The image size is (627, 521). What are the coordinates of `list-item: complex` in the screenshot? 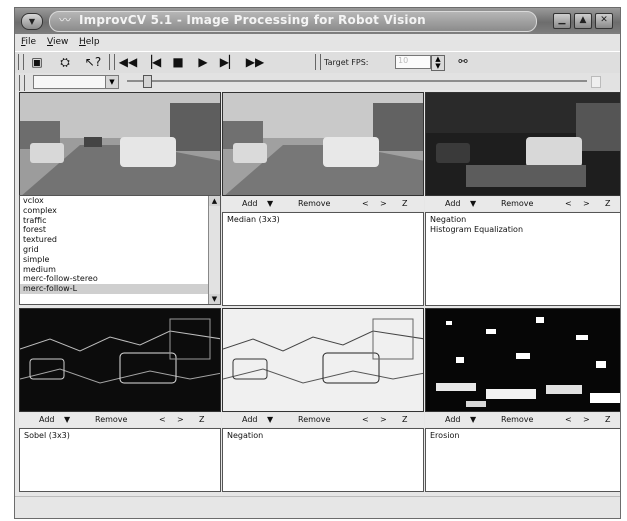 It's located at (120, 211).